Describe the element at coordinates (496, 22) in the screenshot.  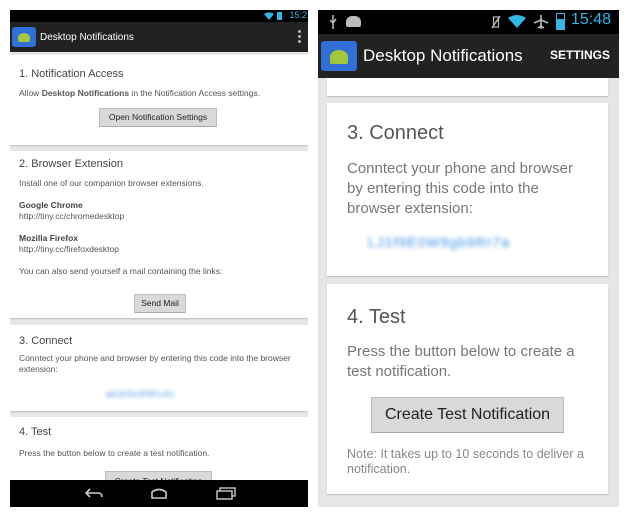
I see `vibrate-icon` at that location.